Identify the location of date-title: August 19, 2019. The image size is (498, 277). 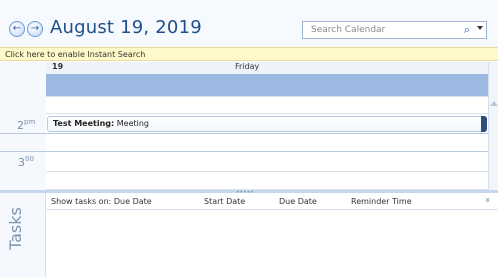
(126, 27).